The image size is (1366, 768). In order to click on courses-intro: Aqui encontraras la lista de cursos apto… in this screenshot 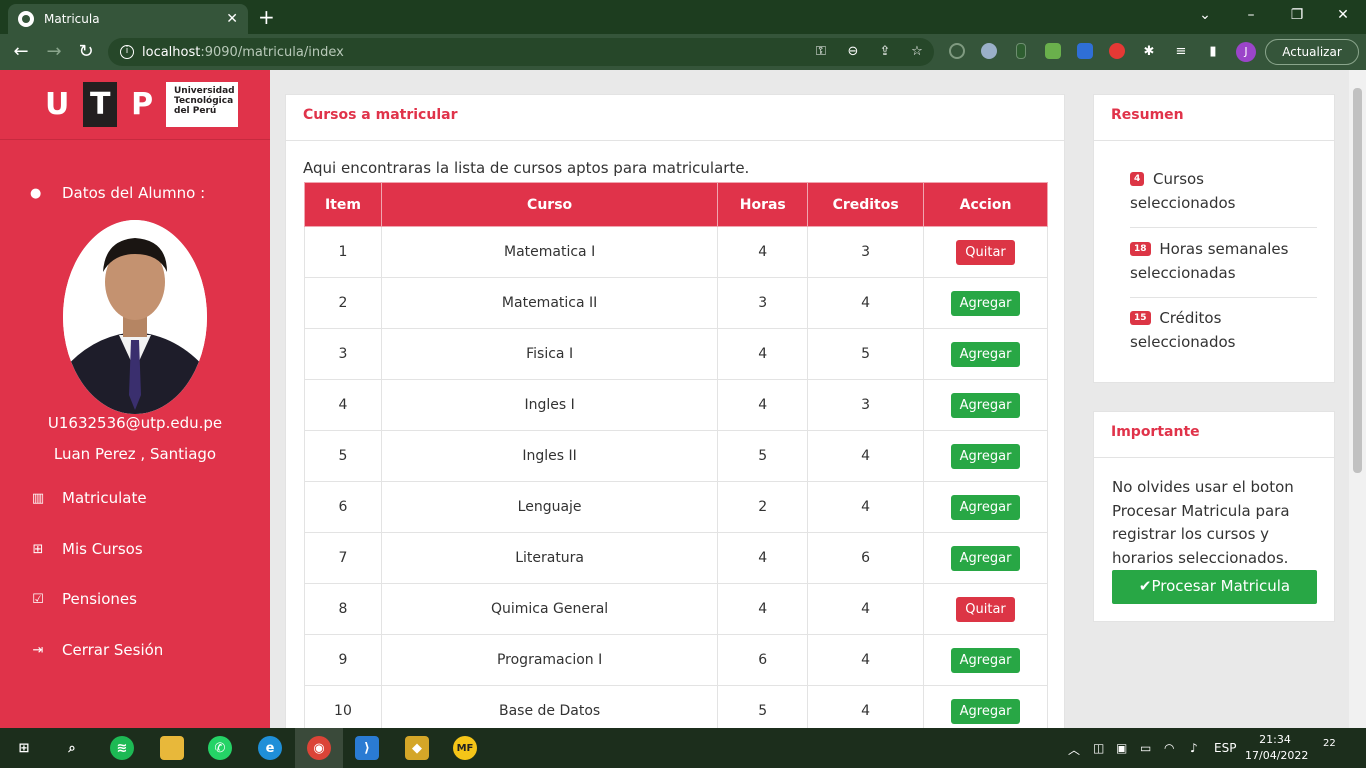, I will do `click(526, 168)`.